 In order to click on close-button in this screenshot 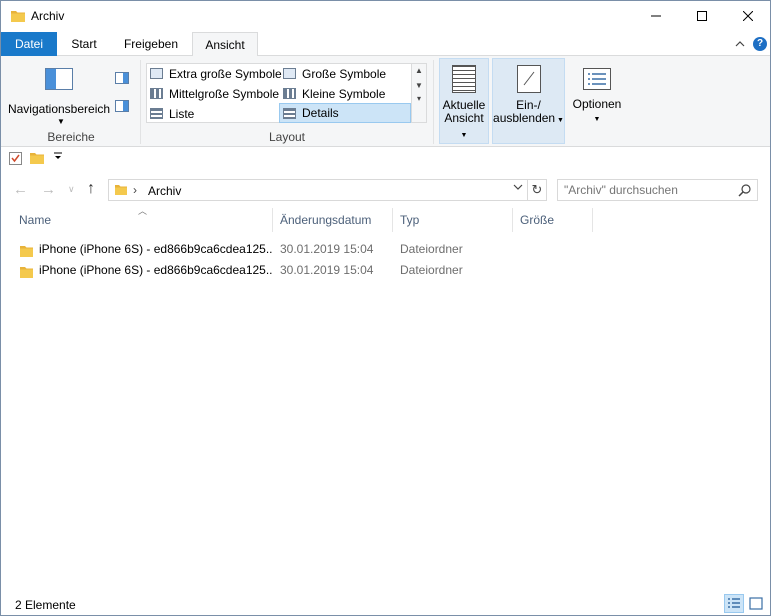, I will do `click(748, 16)`.